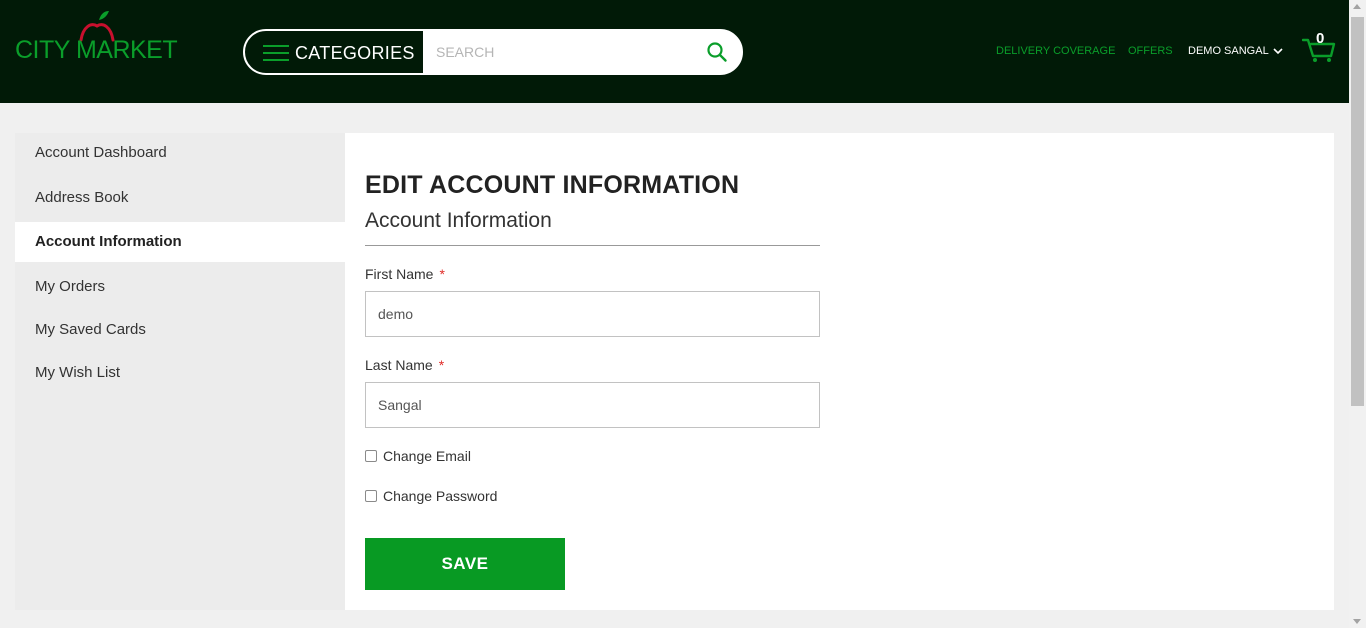 This screenshot has height=628, width=1366. I want to click on search-icon, so click(717, 52).